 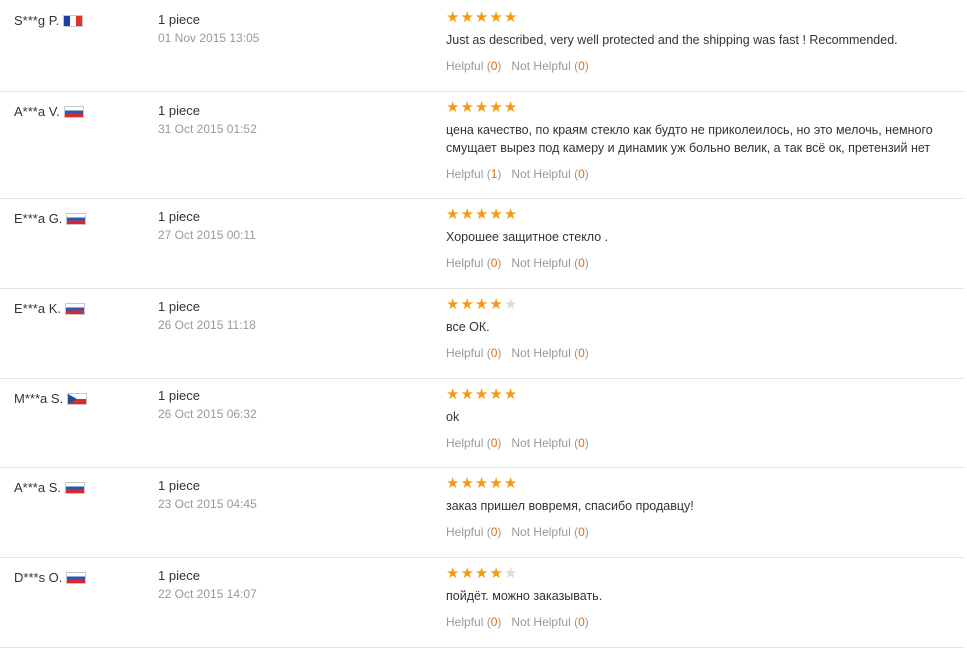 What do you see at coordinates (49, 487) in the screenshot?
I see `buyer: A***a S.` at bounding box center [49, 487].